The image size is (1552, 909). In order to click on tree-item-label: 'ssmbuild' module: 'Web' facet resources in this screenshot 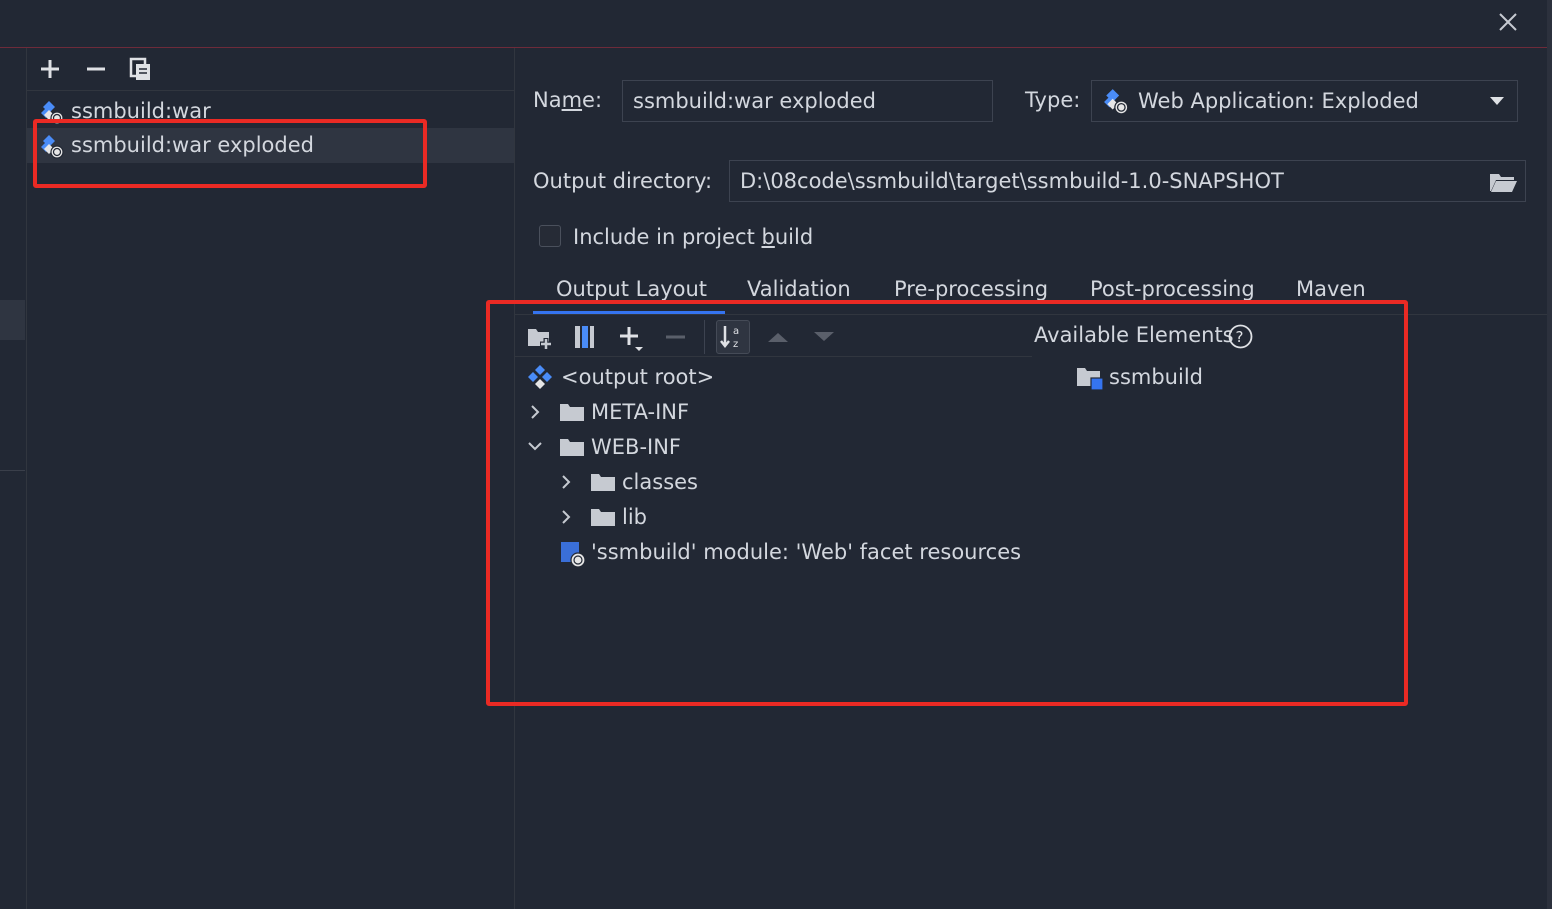, I will do `click(806, 552)`.